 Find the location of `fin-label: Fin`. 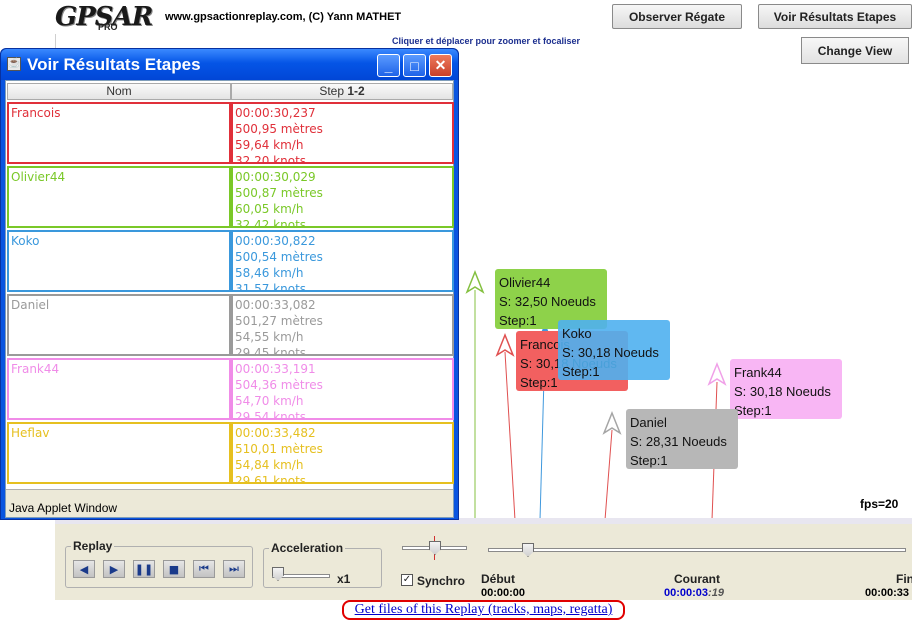

fin-label: Fin is located at coordinates (904, 579).